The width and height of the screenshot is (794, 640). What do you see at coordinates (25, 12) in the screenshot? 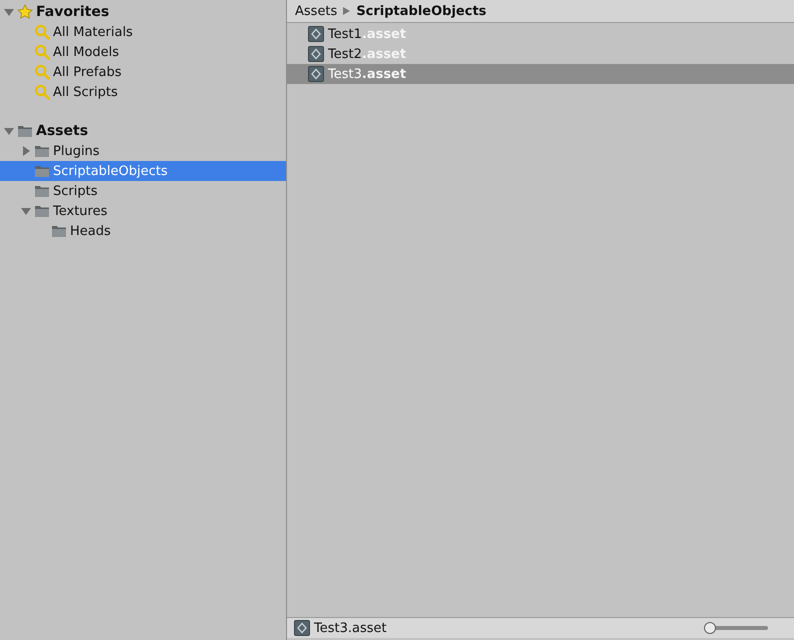
I see `star-icon` at bounding box center [25, 12].